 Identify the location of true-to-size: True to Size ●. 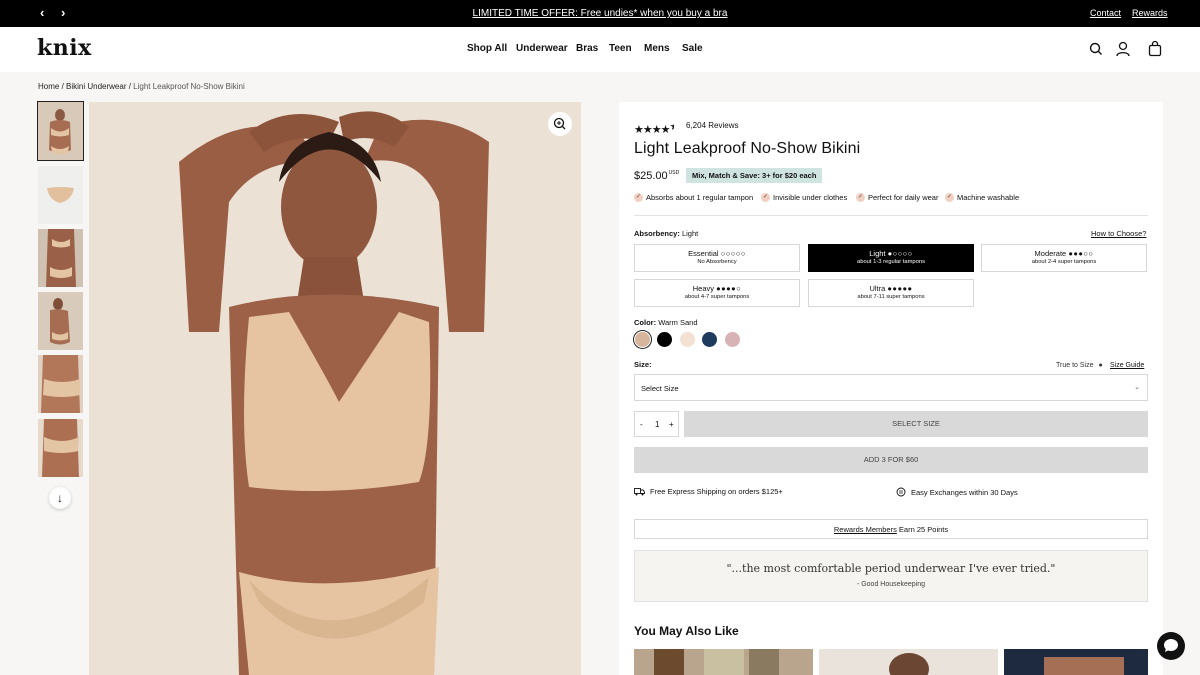
(1079, 365).